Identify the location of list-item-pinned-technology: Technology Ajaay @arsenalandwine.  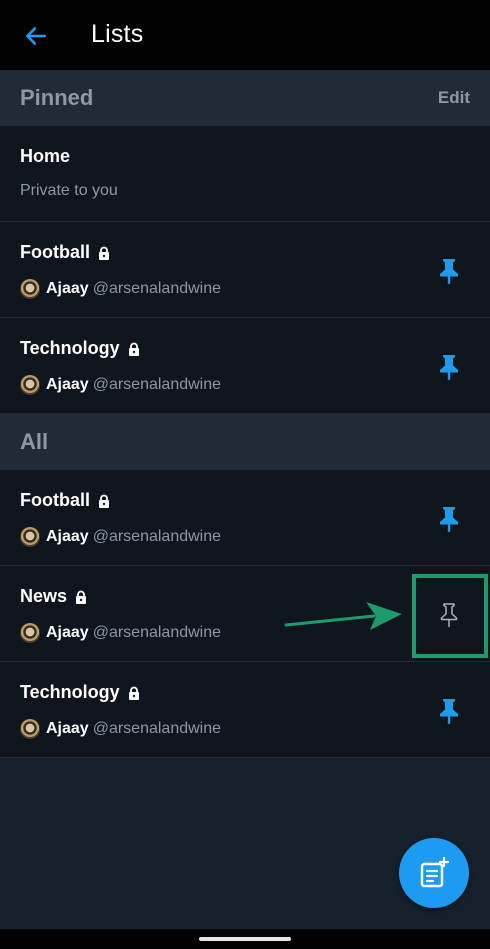
(245, 366).